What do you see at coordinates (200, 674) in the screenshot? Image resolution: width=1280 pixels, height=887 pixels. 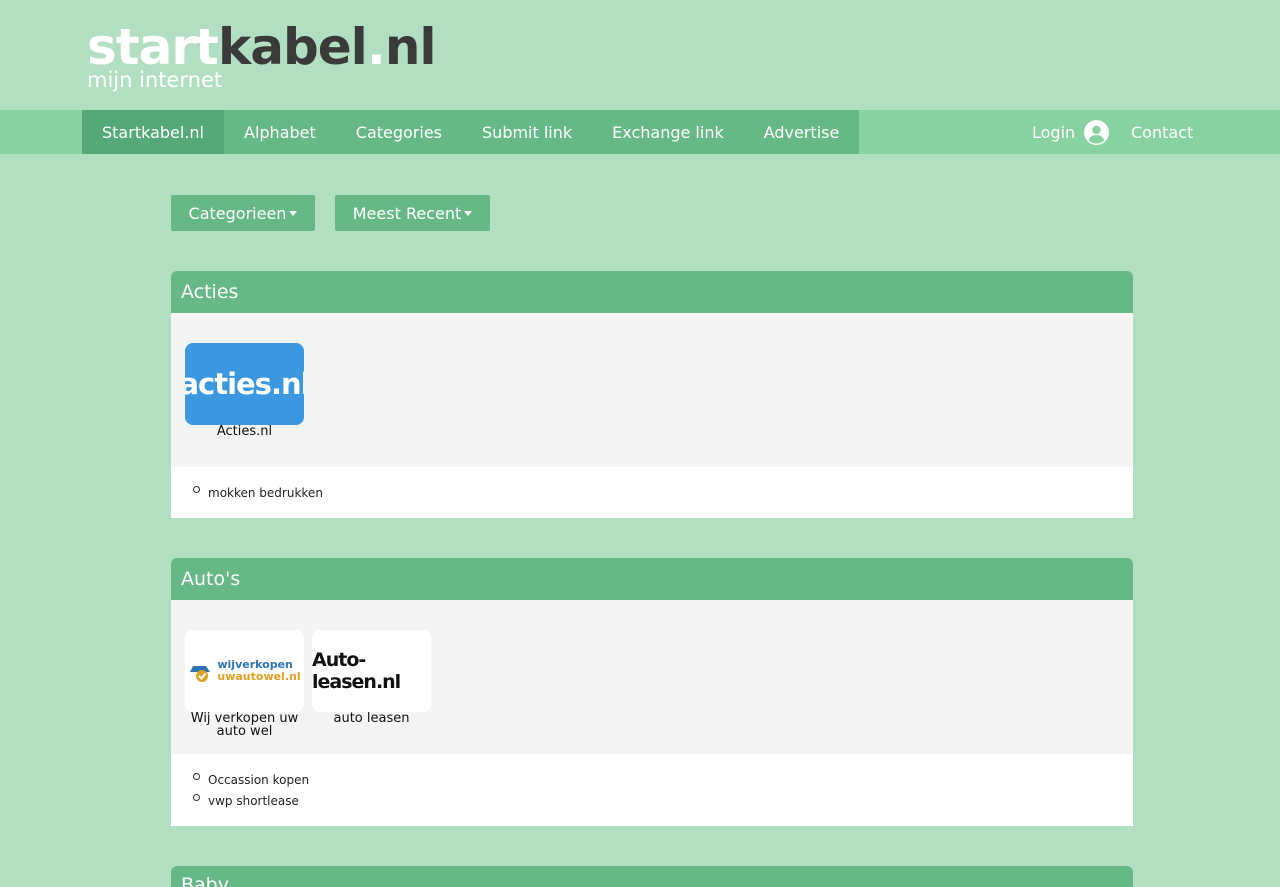 I see `car-check-icon` at bounding box center [200, 674].